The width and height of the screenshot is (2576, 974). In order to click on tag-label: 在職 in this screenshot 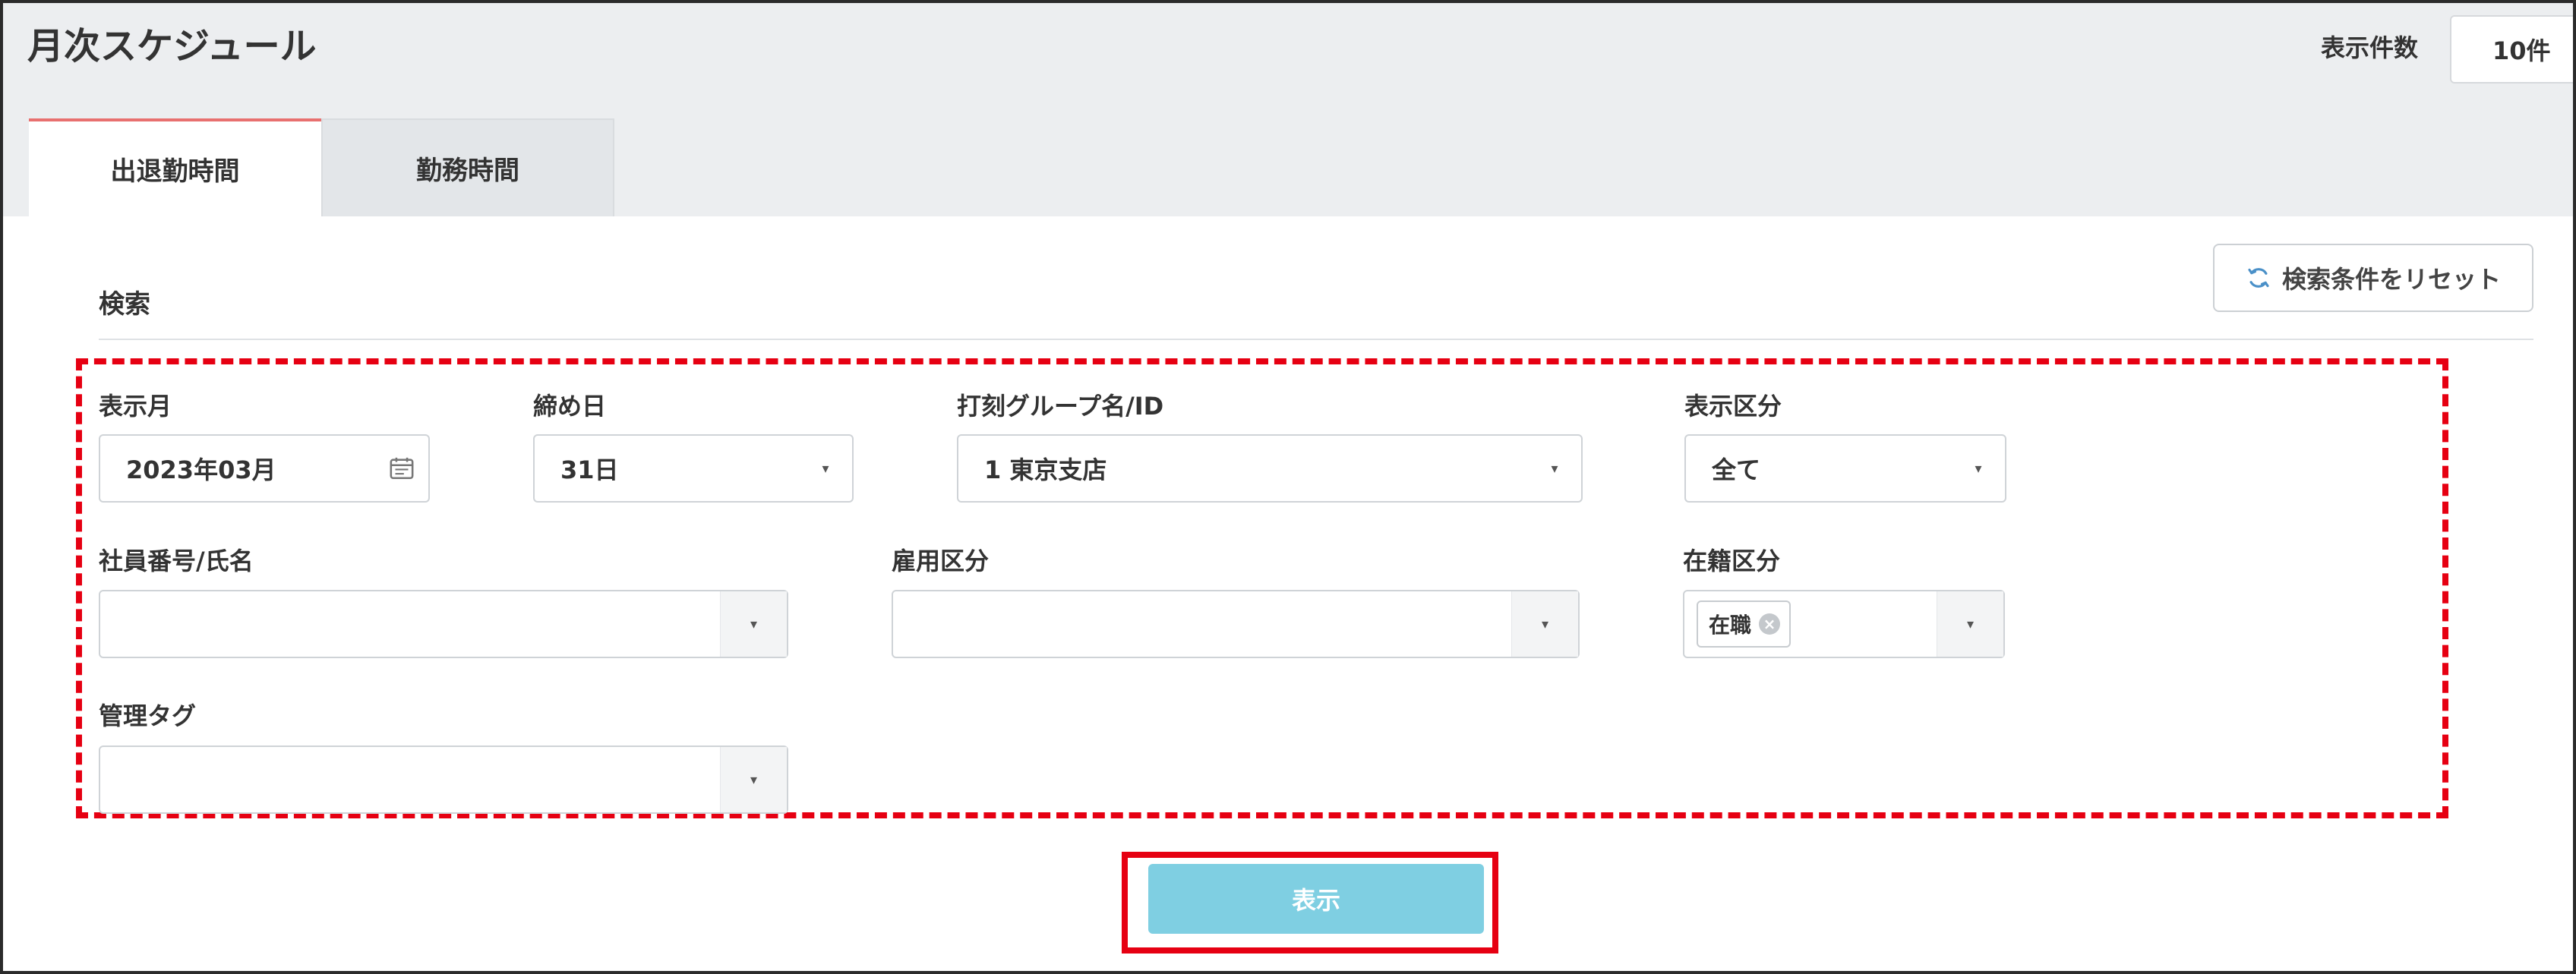, I will do `click(1730, 625)`.